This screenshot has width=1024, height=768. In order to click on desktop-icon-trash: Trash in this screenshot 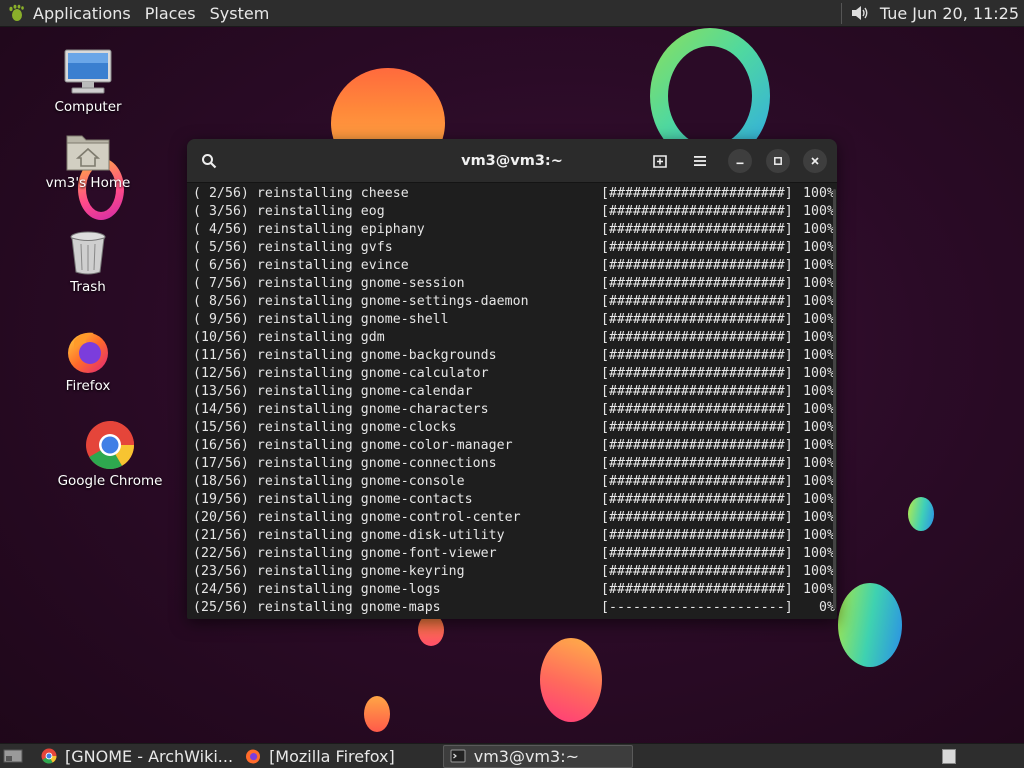, I will do `click(88, 262)`.